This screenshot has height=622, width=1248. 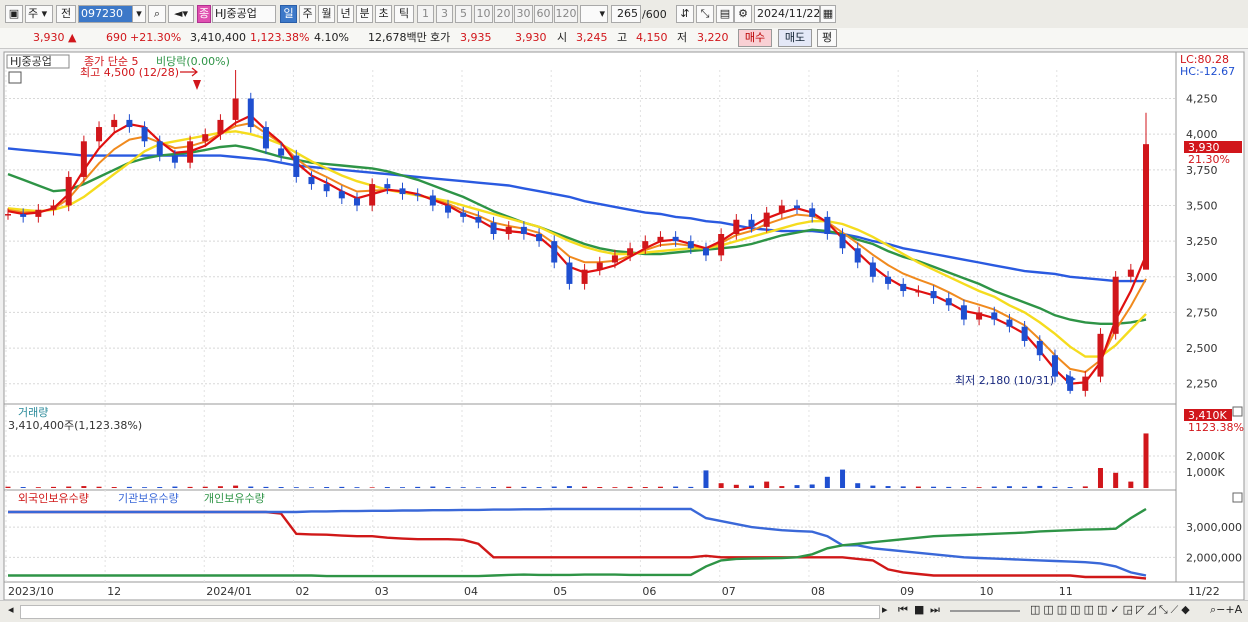 I want to click on custom-period-select: ▾, so click(x=594, y=14).